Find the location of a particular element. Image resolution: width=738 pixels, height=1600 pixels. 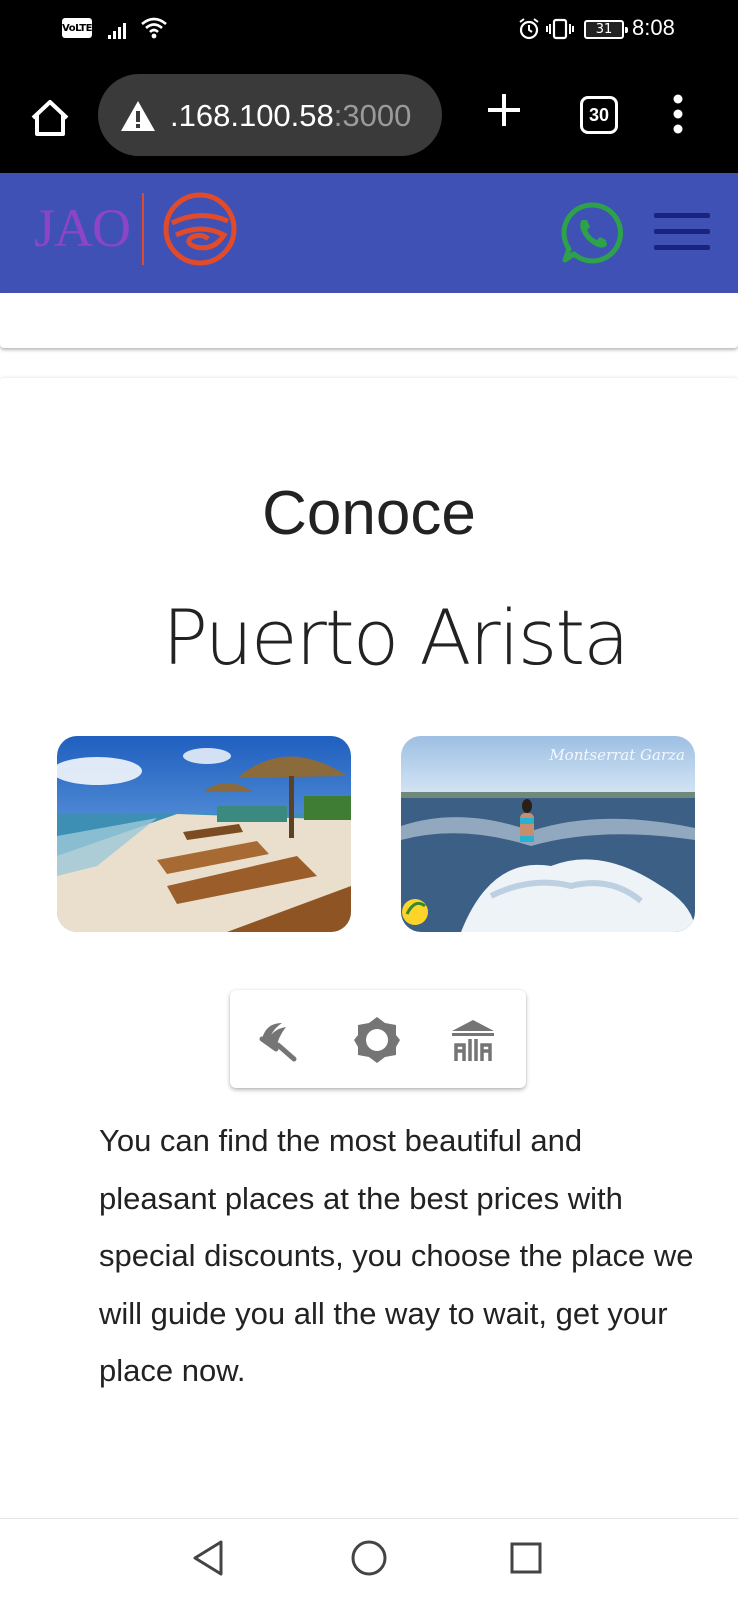

sun-icon is located at coordinates (377, 1040).